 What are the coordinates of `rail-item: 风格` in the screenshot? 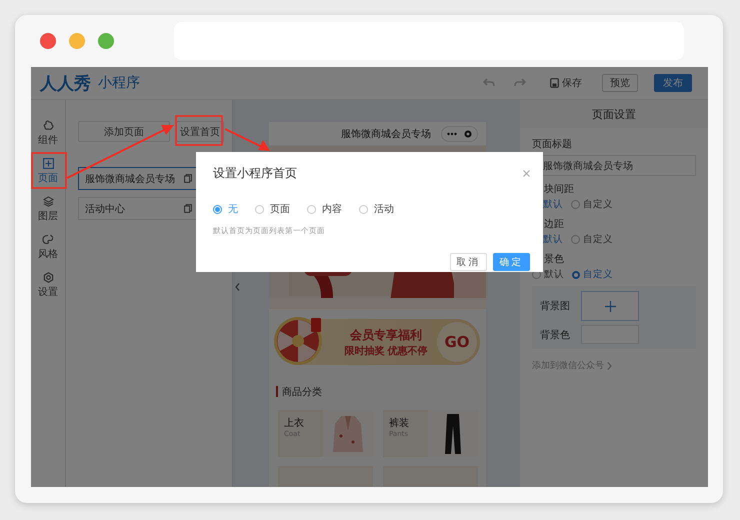 It's located at (48, 249).